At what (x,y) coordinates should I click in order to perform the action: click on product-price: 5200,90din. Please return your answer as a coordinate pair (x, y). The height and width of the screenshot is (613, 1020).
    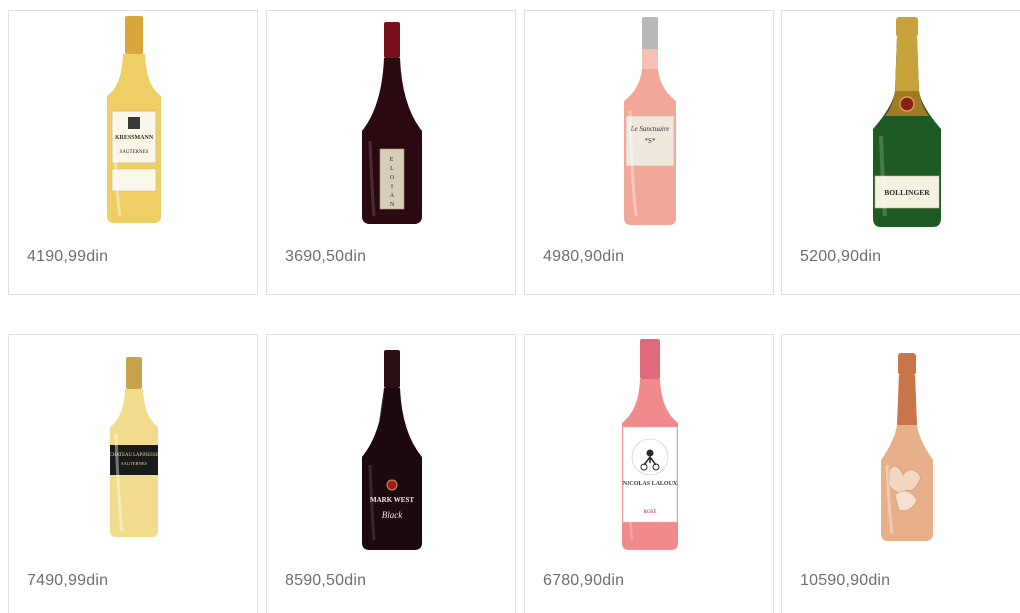
    Looking at the image, I should click on (841, 256).